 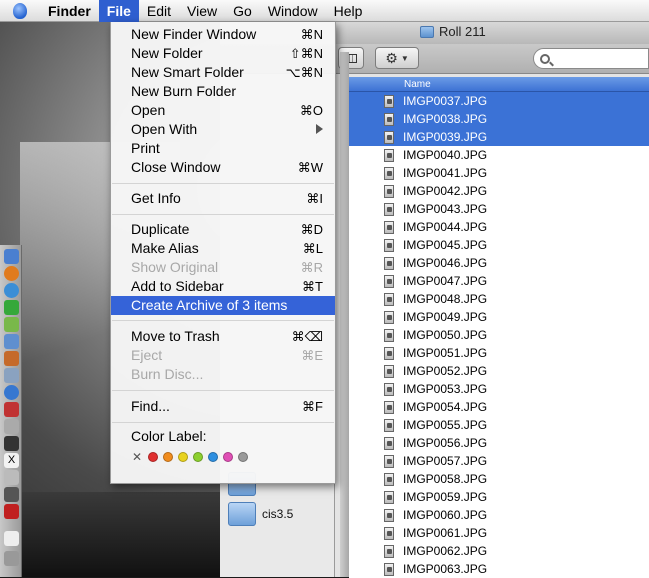 I want to click on list-item: IMGP0038.JPG, so click(x=499, y=119).